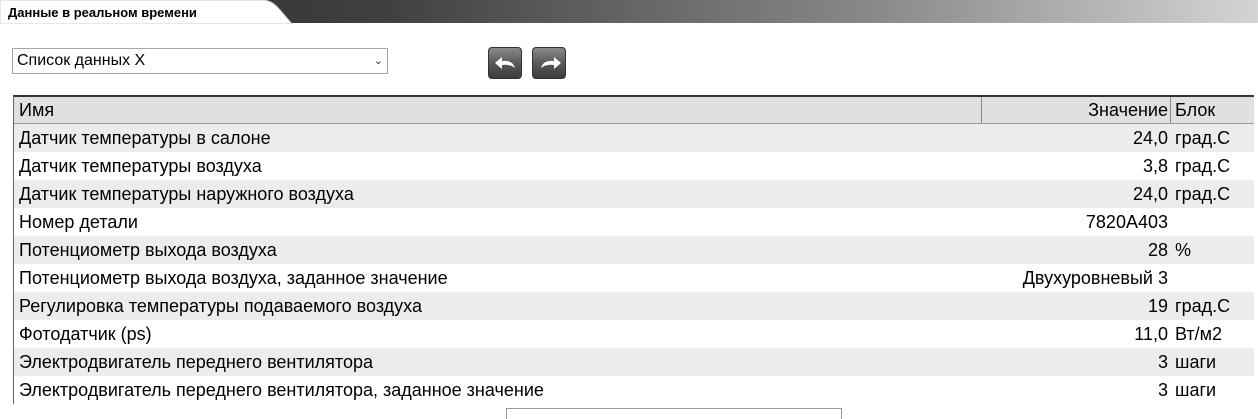 The width and height of the screenshot is (1258, 419). What do you see at coordinates (634, 334) in the screenshot?
I see `table-row: Фотодатчик (ps) 11,0 Вт/м2` at bounding box center [634, 334].